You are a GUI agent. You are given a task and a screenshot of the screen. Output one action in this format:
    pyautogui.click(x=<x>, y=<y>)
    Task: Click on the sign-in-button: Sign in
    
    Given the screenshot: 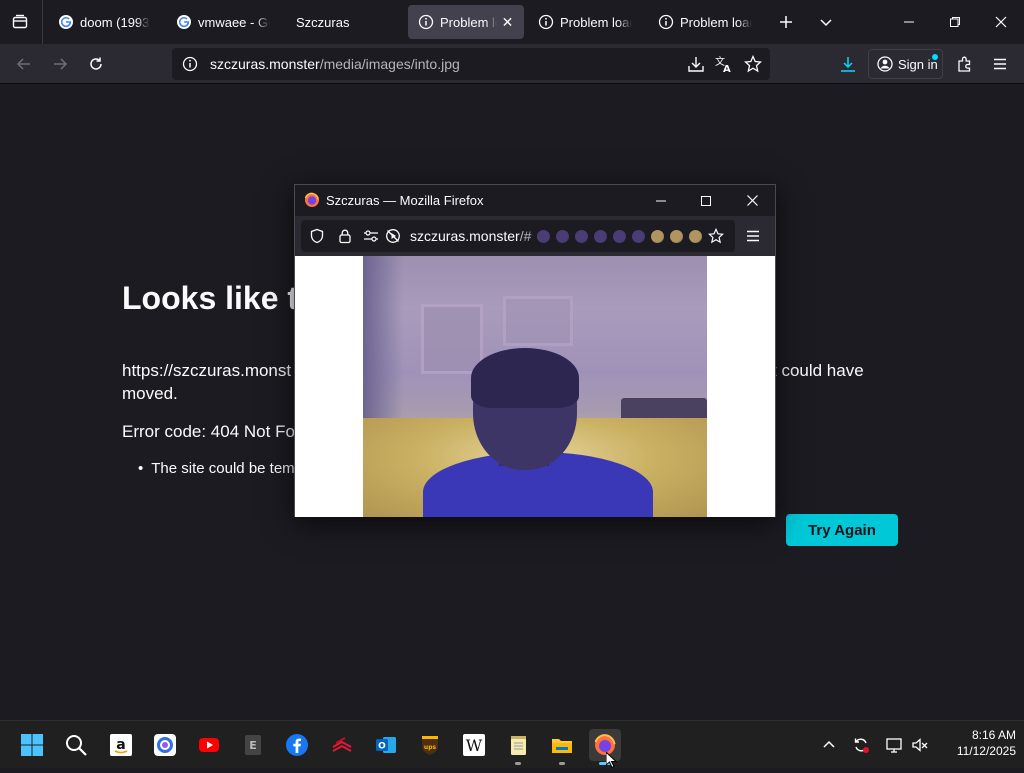 What is the action you would take?
    pyautogui.click(x=905, y=64)
    